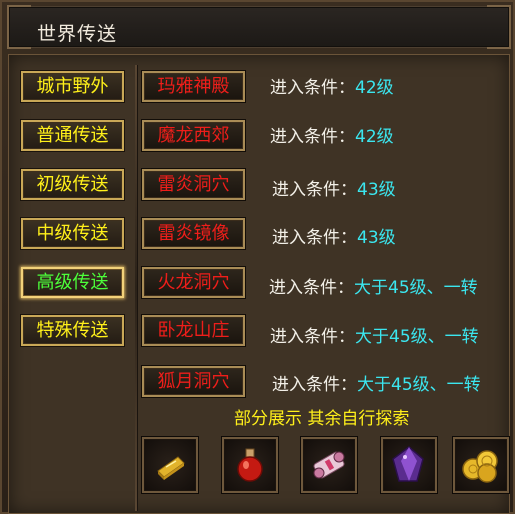  What do you see at coordinates (72, 86) in the screenshot?
I see `category-button-city-field: 城市野外` at bounding box center [72, 86].